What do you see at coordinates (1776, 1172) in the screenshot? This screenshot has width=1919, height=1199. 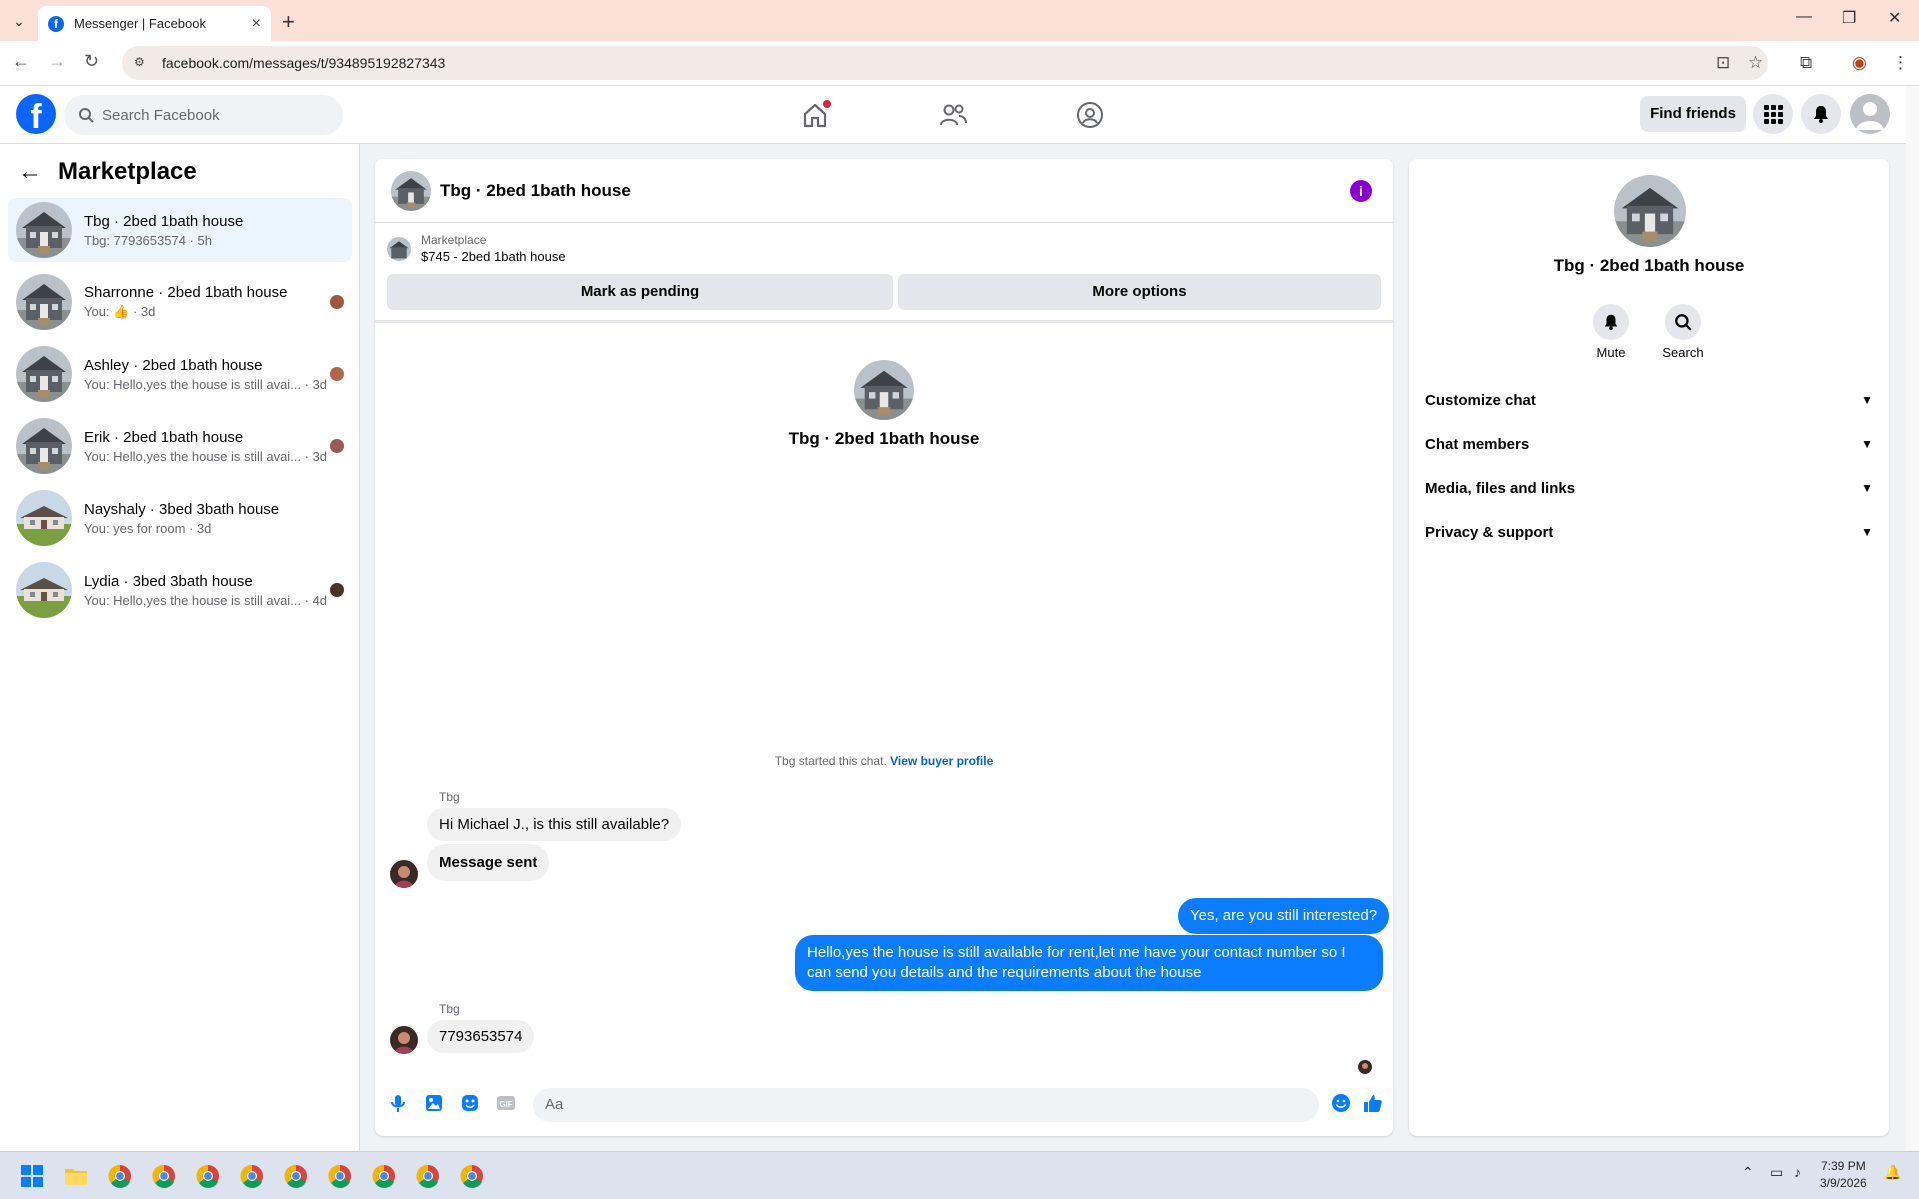 I see `network-icon: ▭` at bounding box center [1776, 1172].